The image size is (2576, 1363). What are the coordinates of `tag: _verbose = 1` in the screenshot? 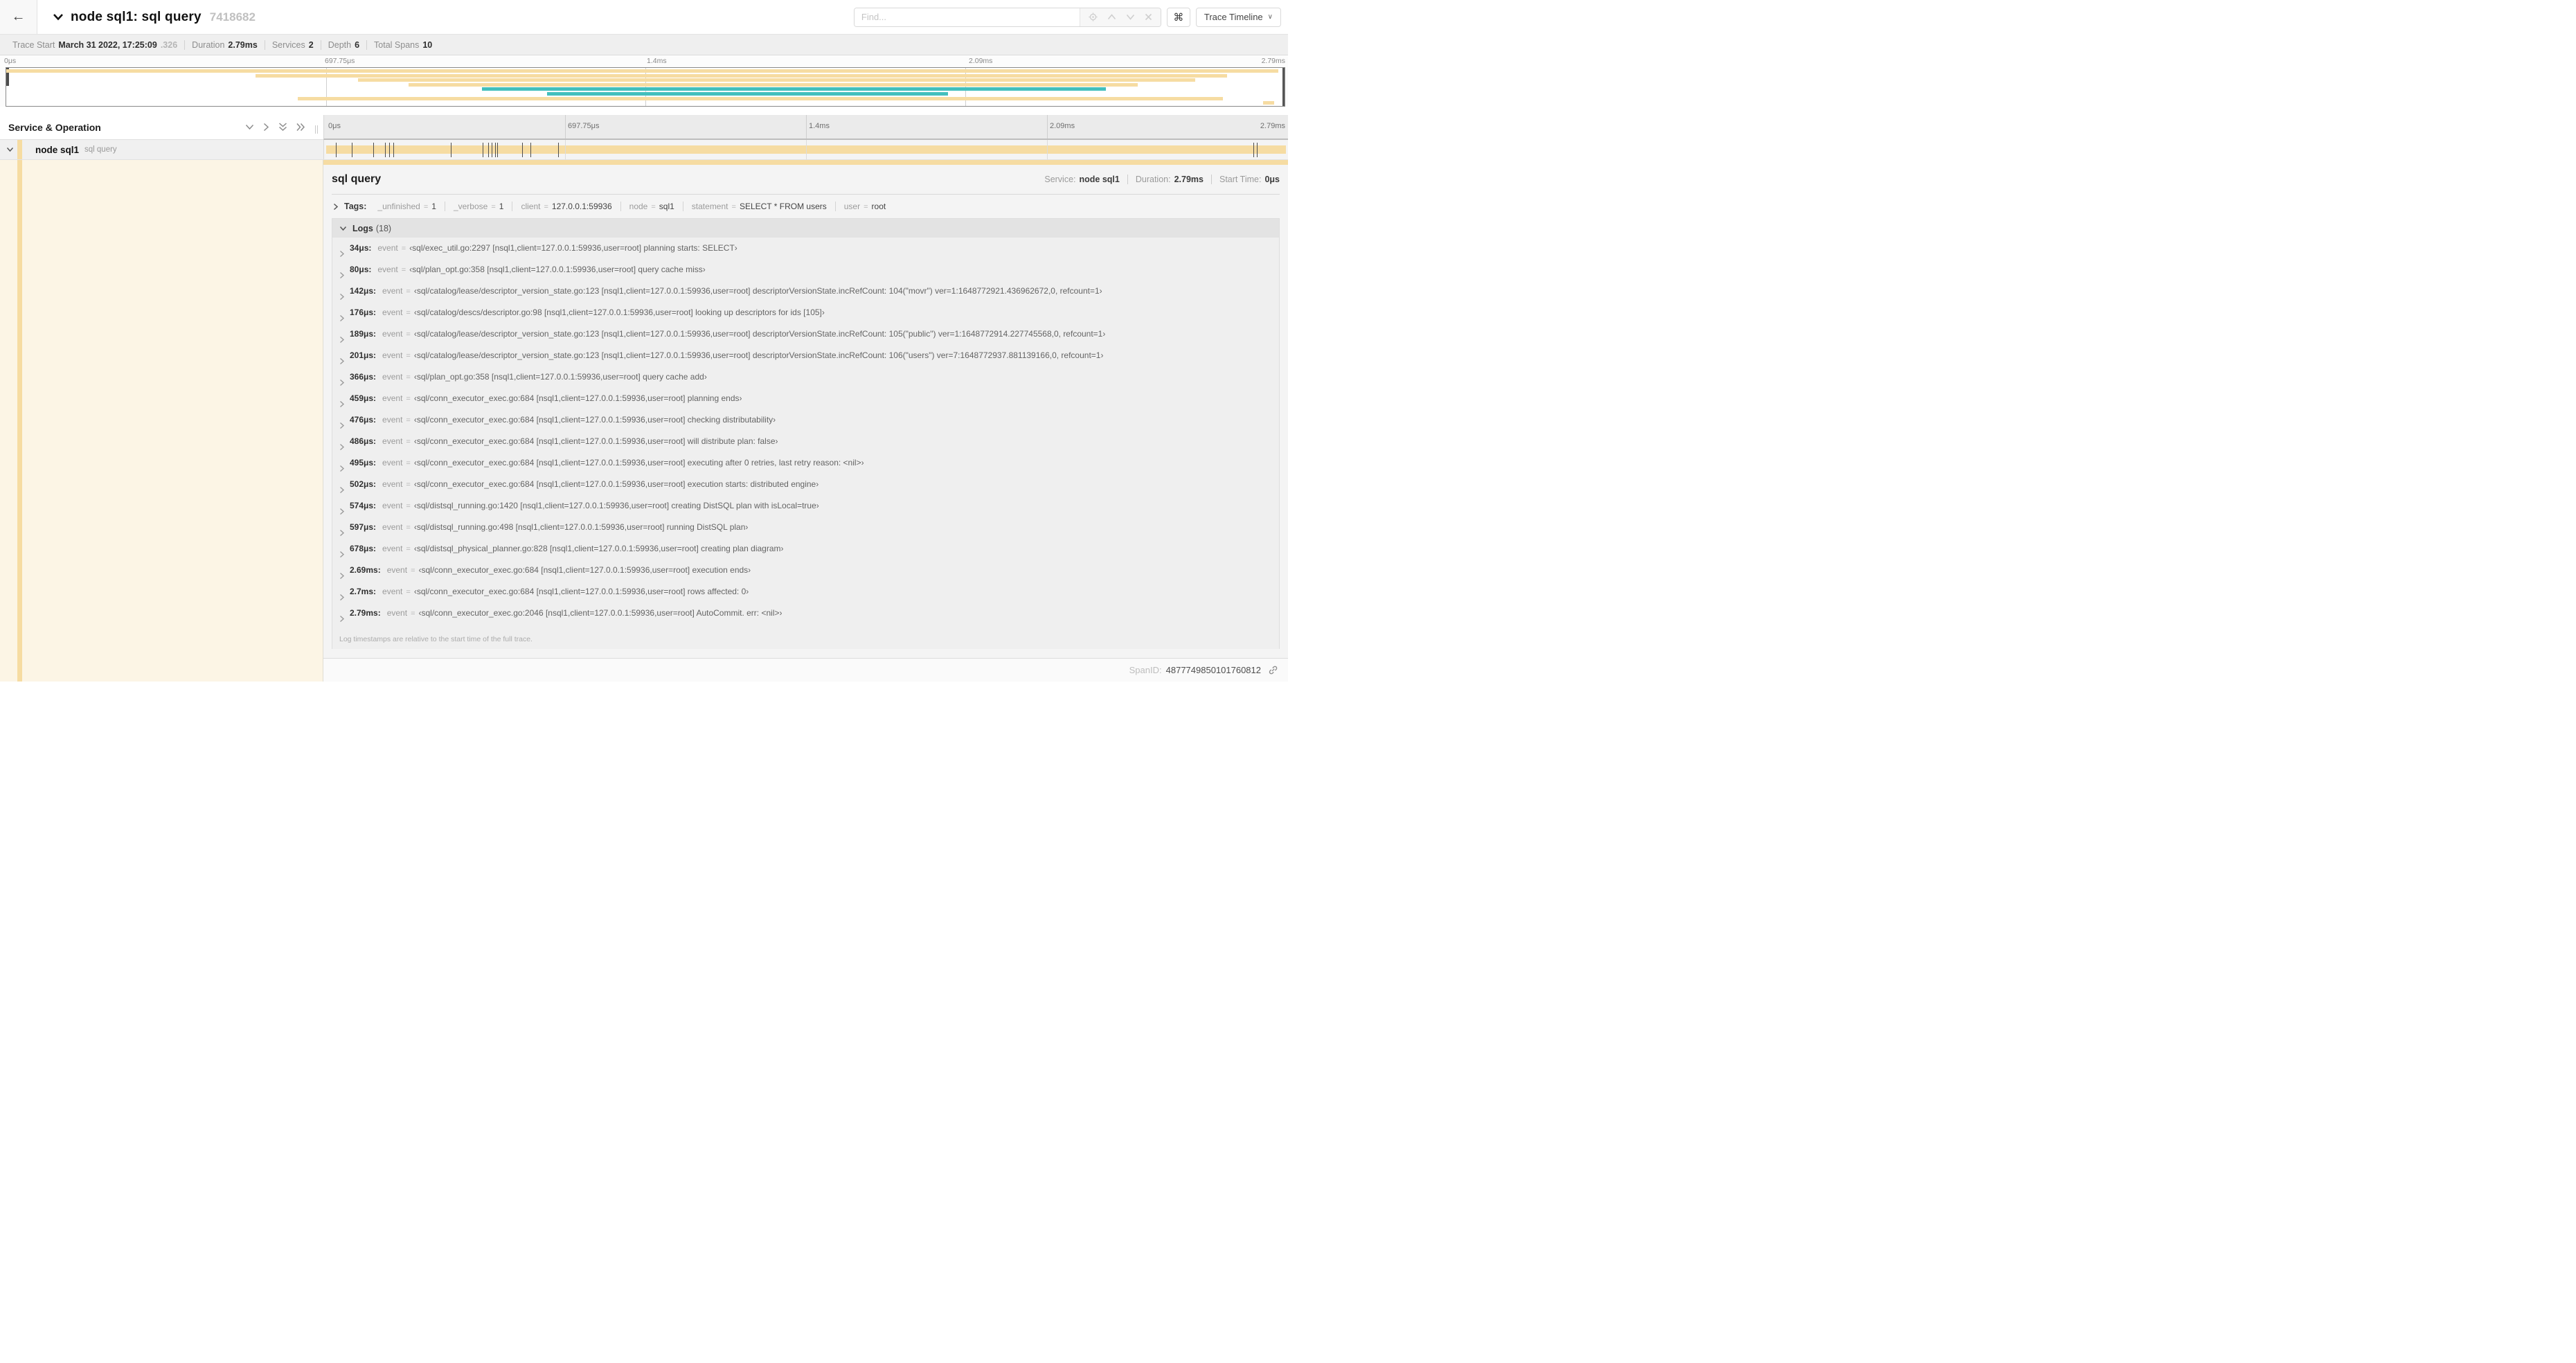 It's located at (478, 206).